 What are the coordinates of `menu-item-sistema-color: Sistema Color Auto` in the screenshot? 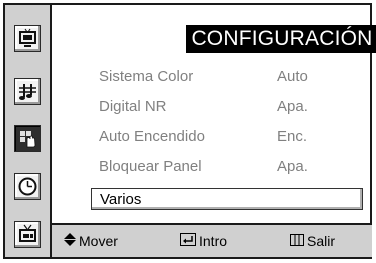 It's located at (229, 78).